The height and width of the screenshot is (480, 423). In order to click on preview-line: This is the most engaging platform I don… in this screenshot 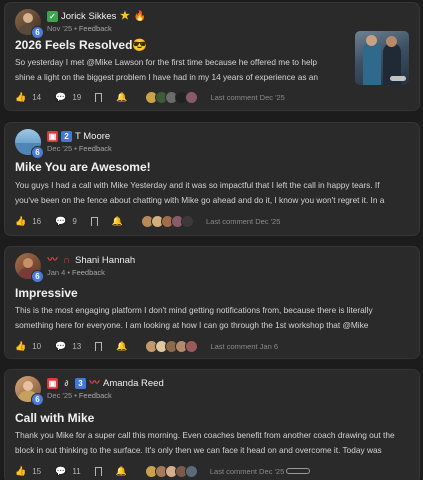, I will do `click(194, 310)`.